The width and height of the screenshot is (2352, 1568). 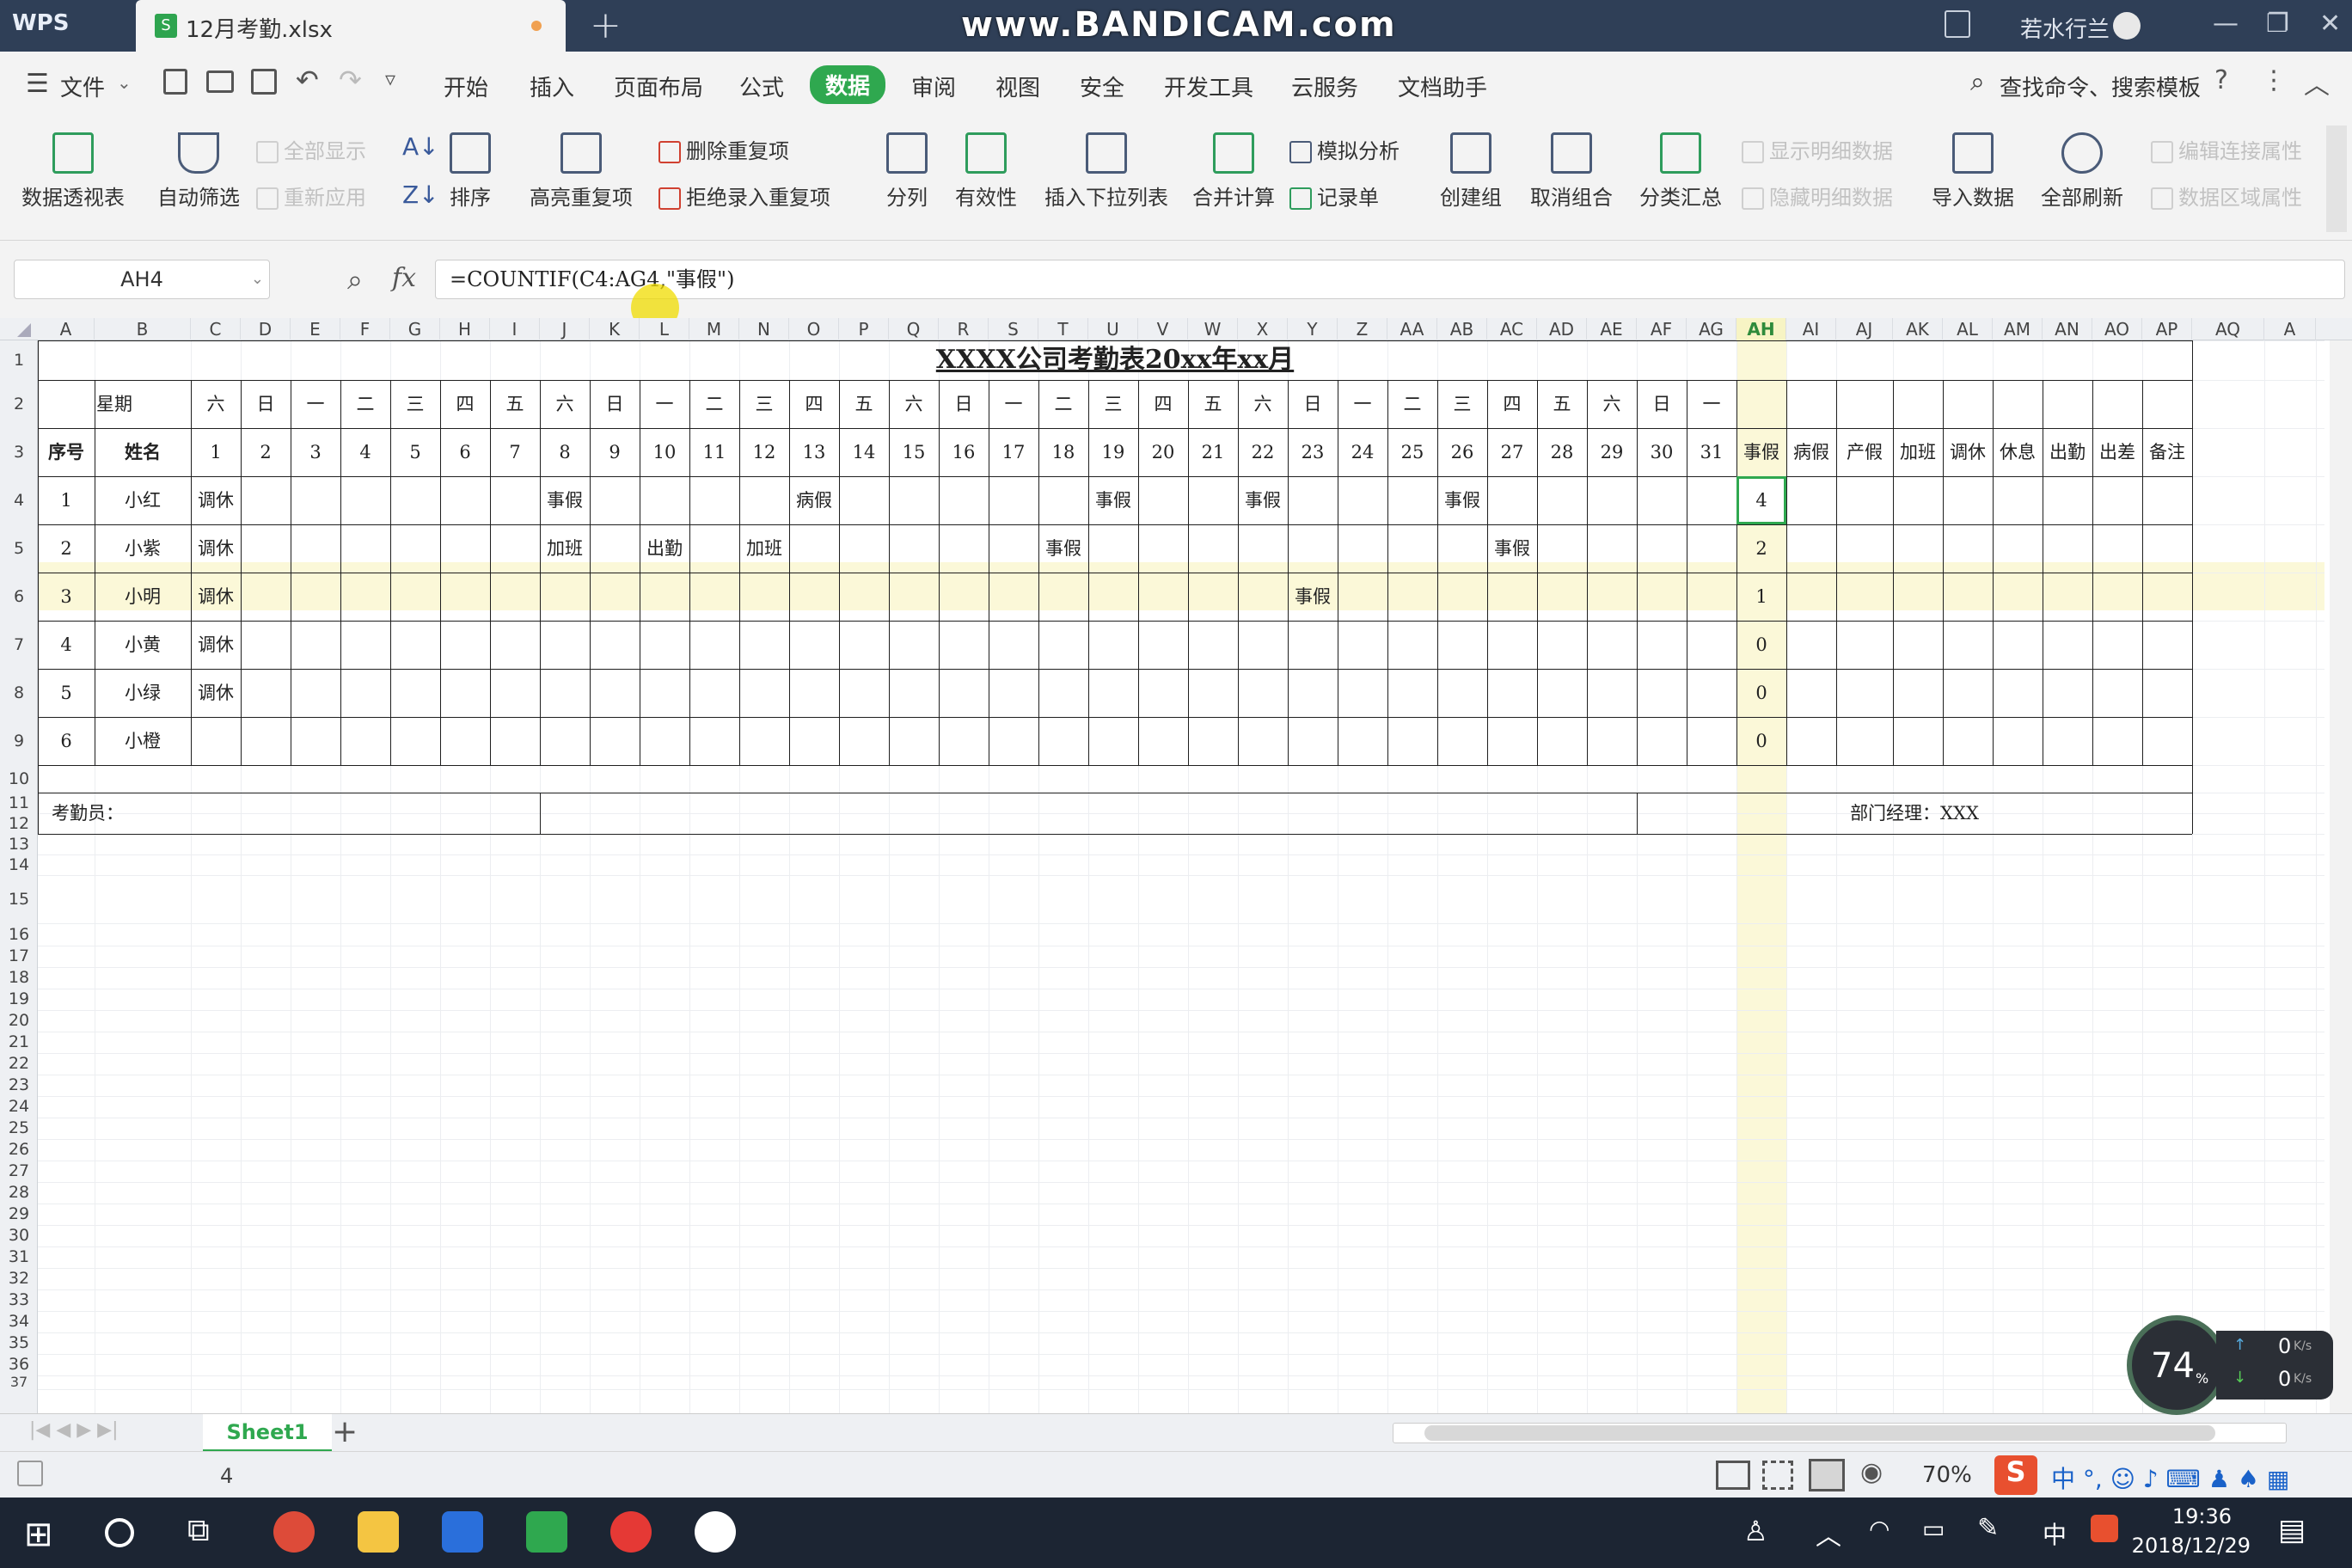 I want to click on page-break-view-icon, so click(x=1777, y=1475).